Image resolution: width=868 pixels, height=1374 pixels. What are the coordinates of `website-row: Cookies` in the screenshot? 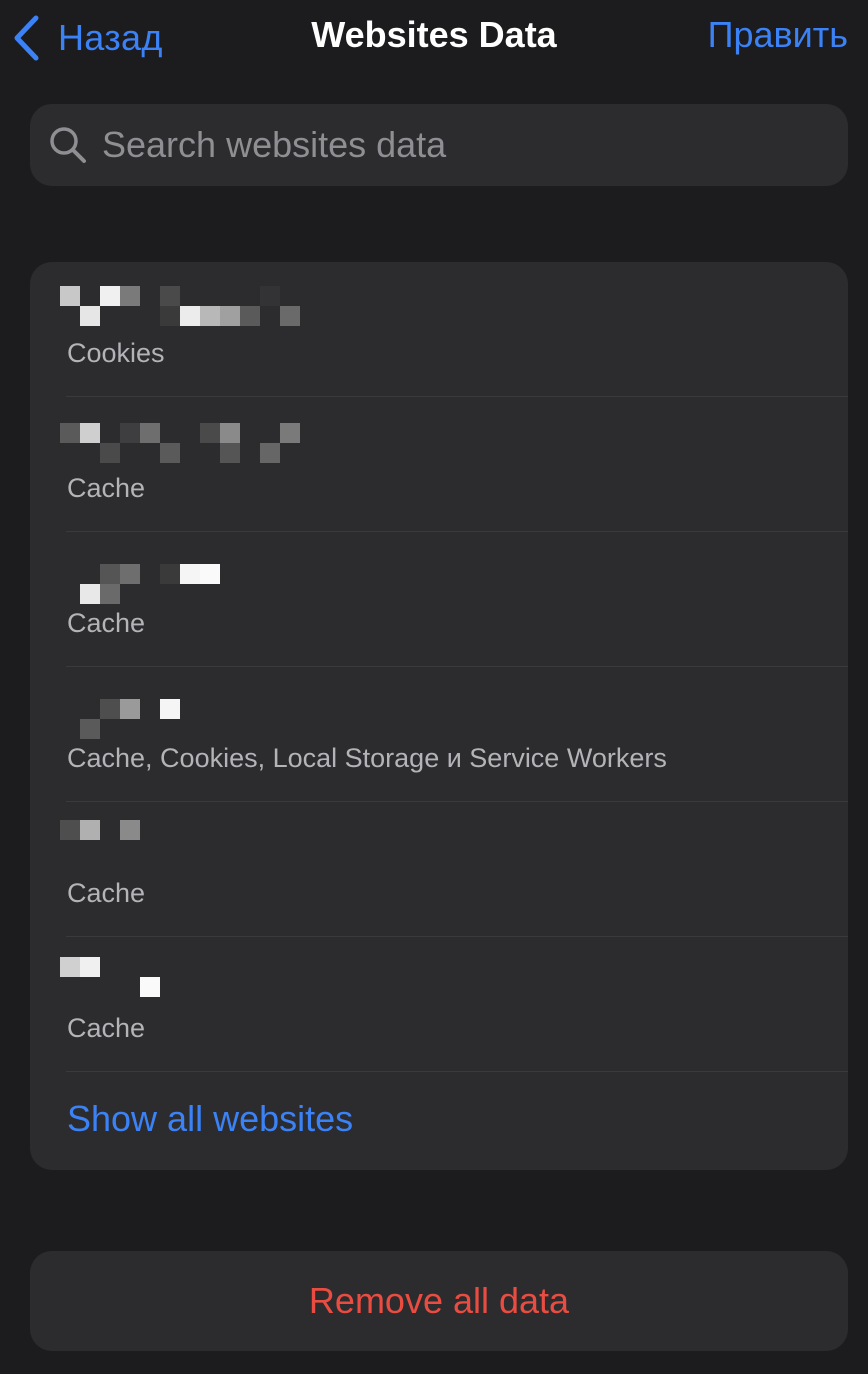 It's located at (439, 329).